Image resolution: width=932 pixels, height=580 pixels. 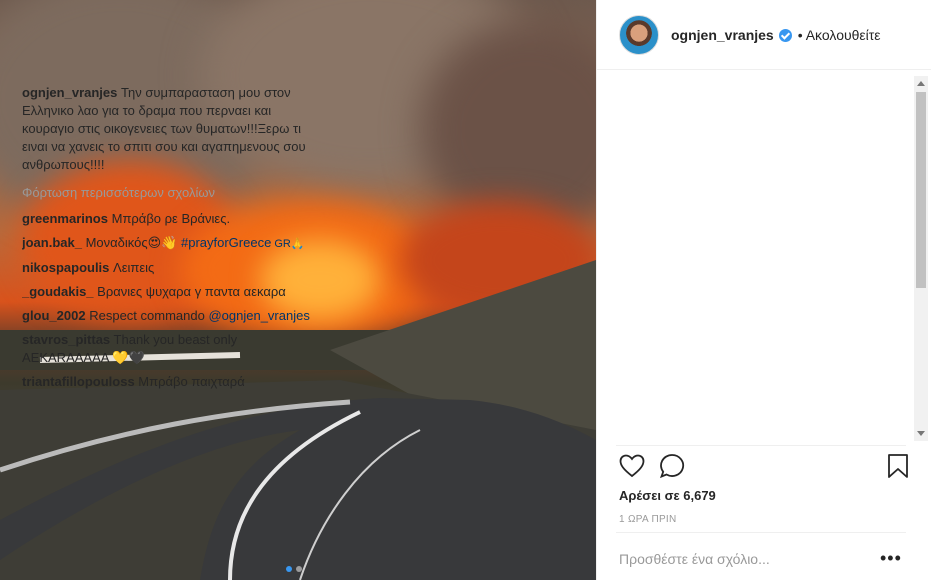 I want to click on comment-text: Respect commando, so click(x=149, y=315).